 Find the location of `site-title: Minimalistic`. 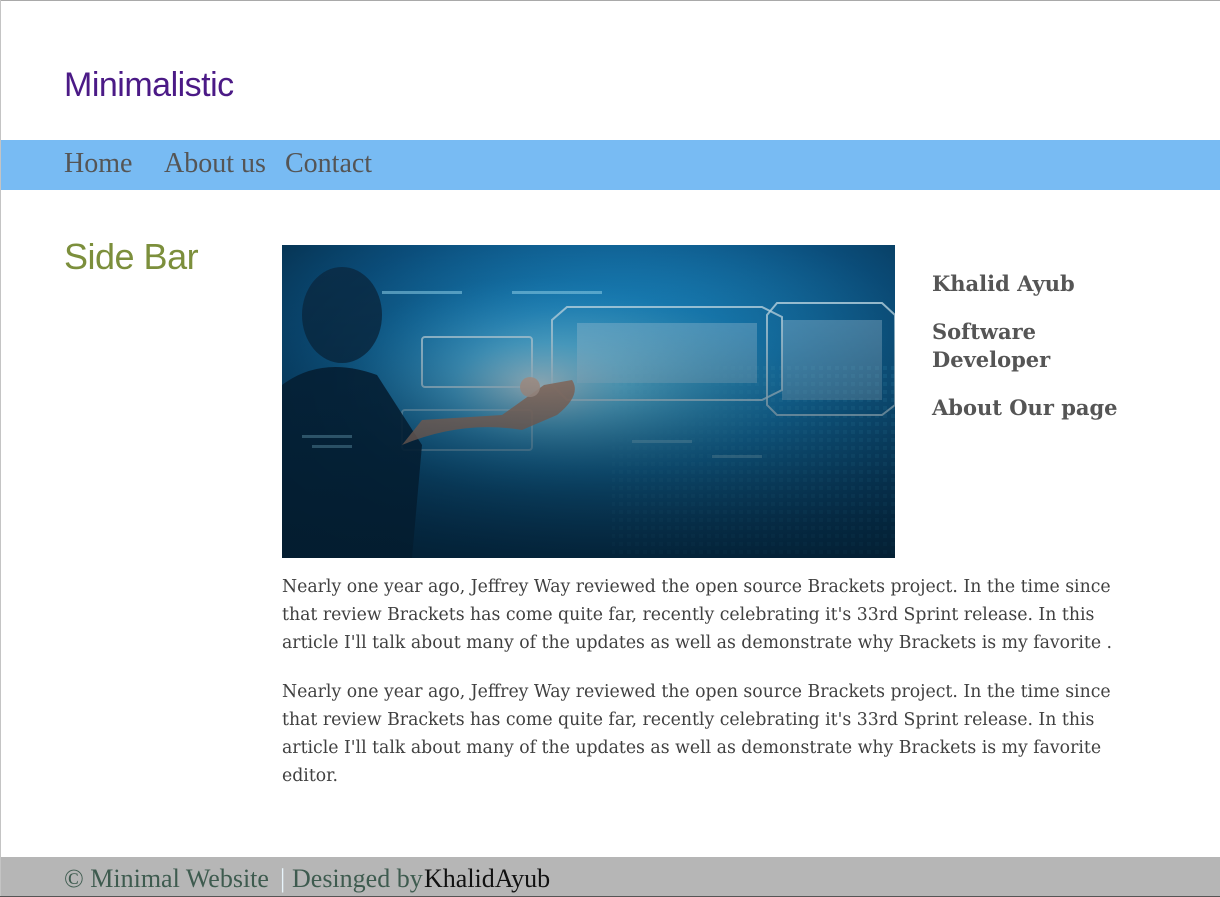

site-title: Minimalistic is located at coordinates (149, 85).